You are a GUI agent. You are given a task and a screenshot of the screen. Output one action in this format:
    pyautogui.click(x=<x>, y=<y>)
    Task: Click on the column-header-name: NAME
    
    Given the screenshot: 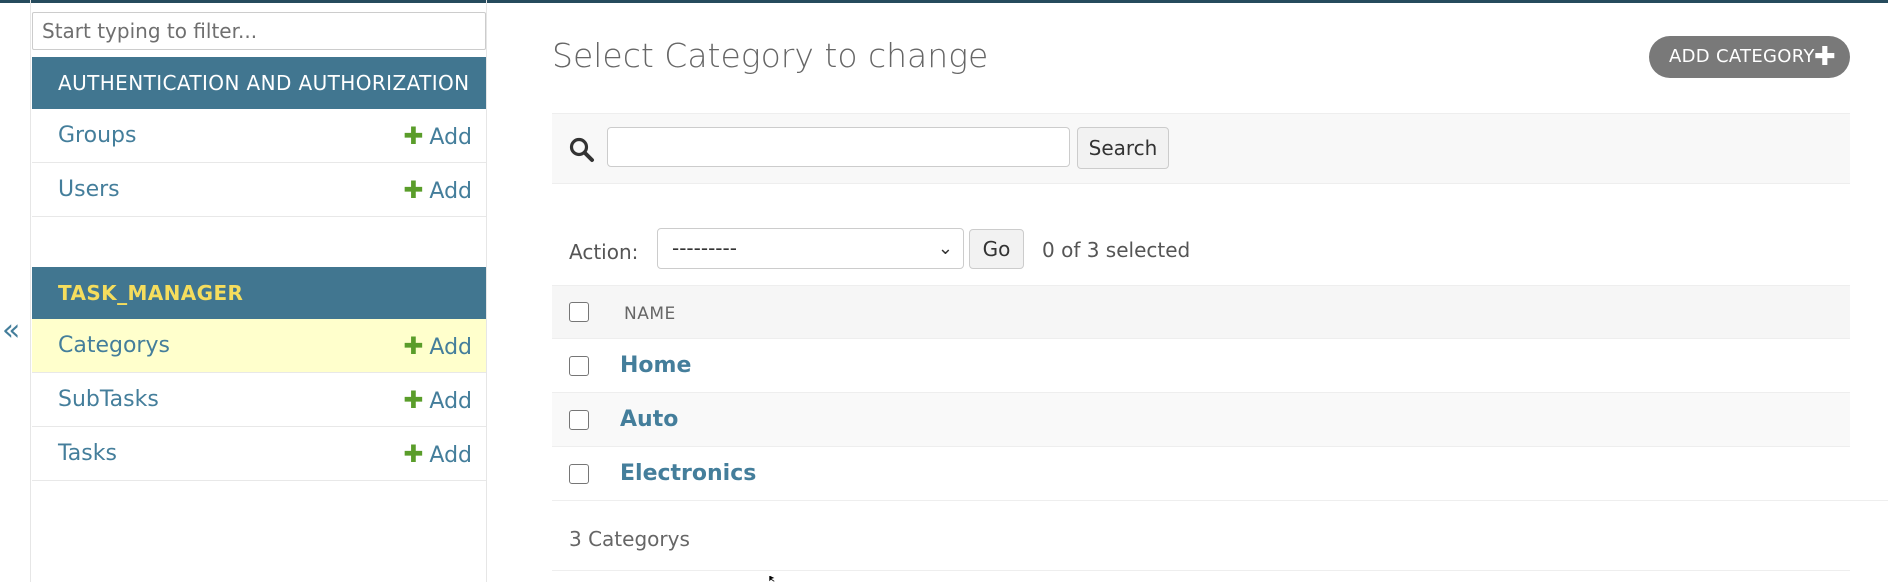 What is the action you would take?
    pyautogui.click(x=650, y=314)
    